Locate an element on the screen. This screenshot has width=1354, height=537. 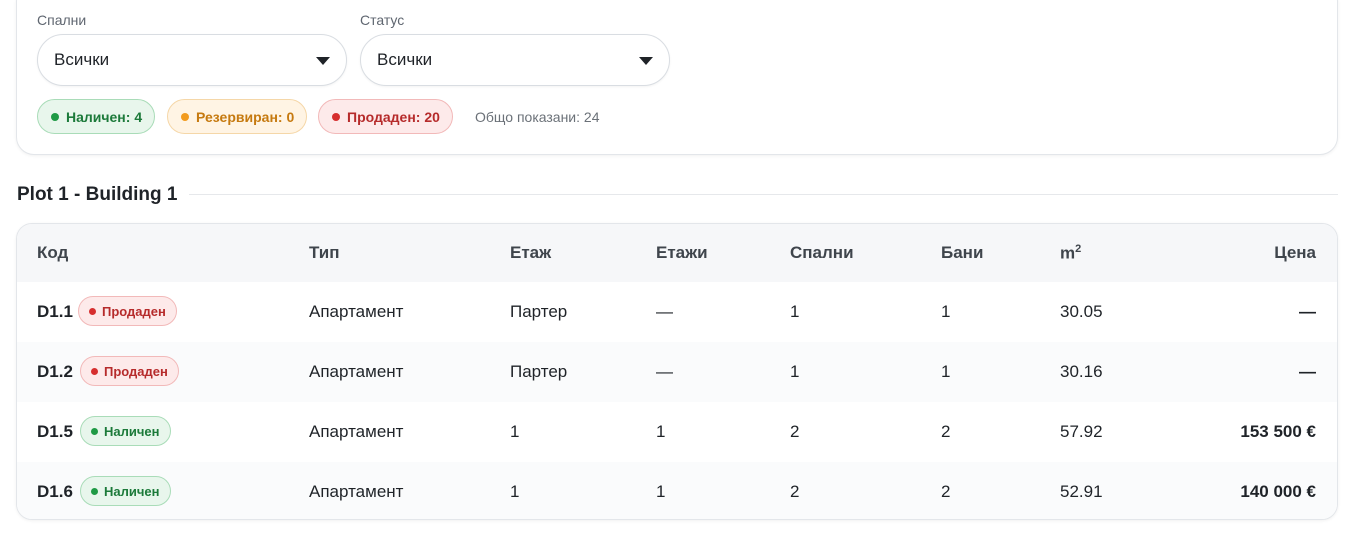
unit-price: 140 000 € is located at coordinates (1278, 491).